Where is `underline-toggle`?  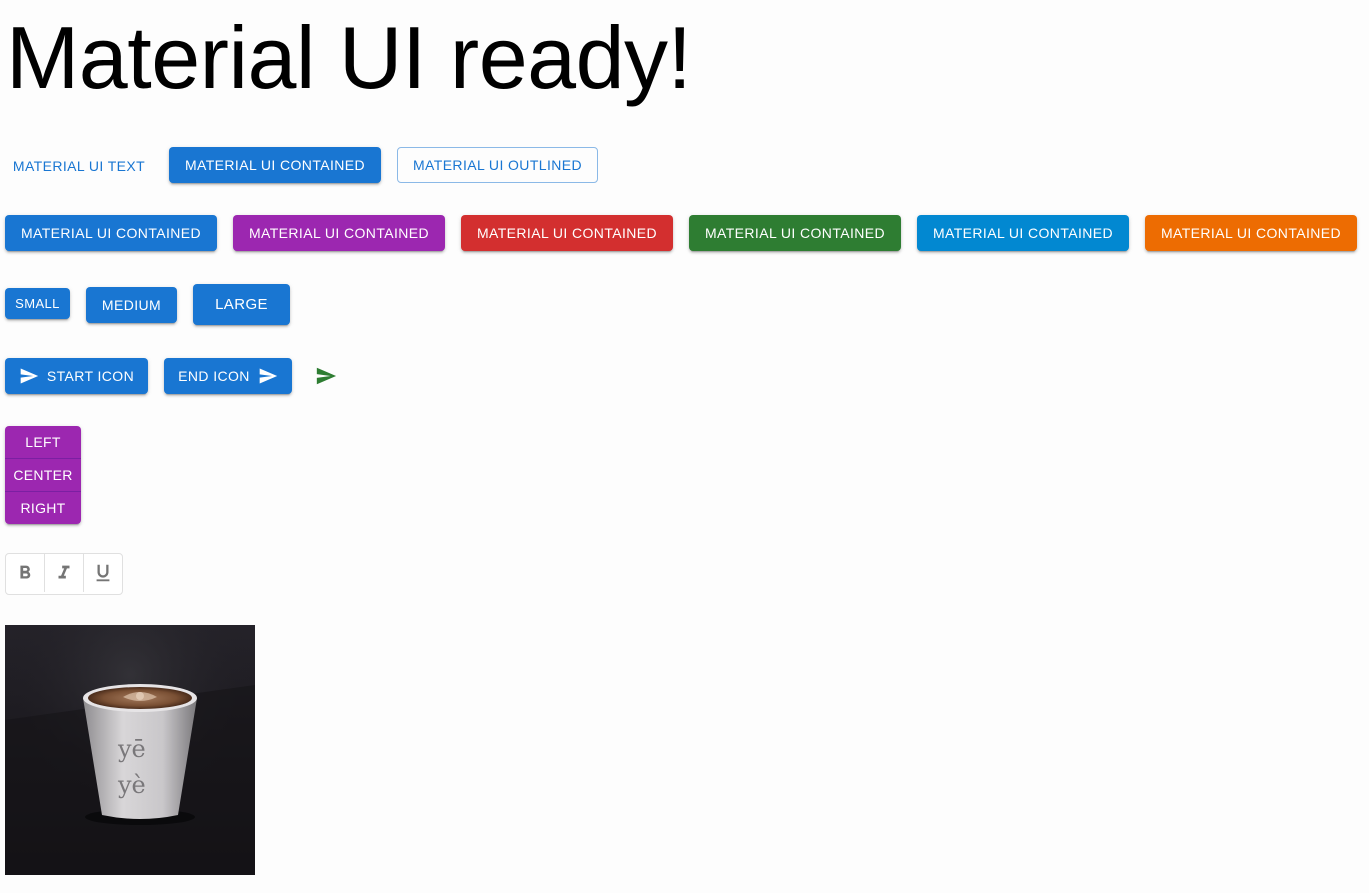
underline-toggle is located at coordinates (103, 573).